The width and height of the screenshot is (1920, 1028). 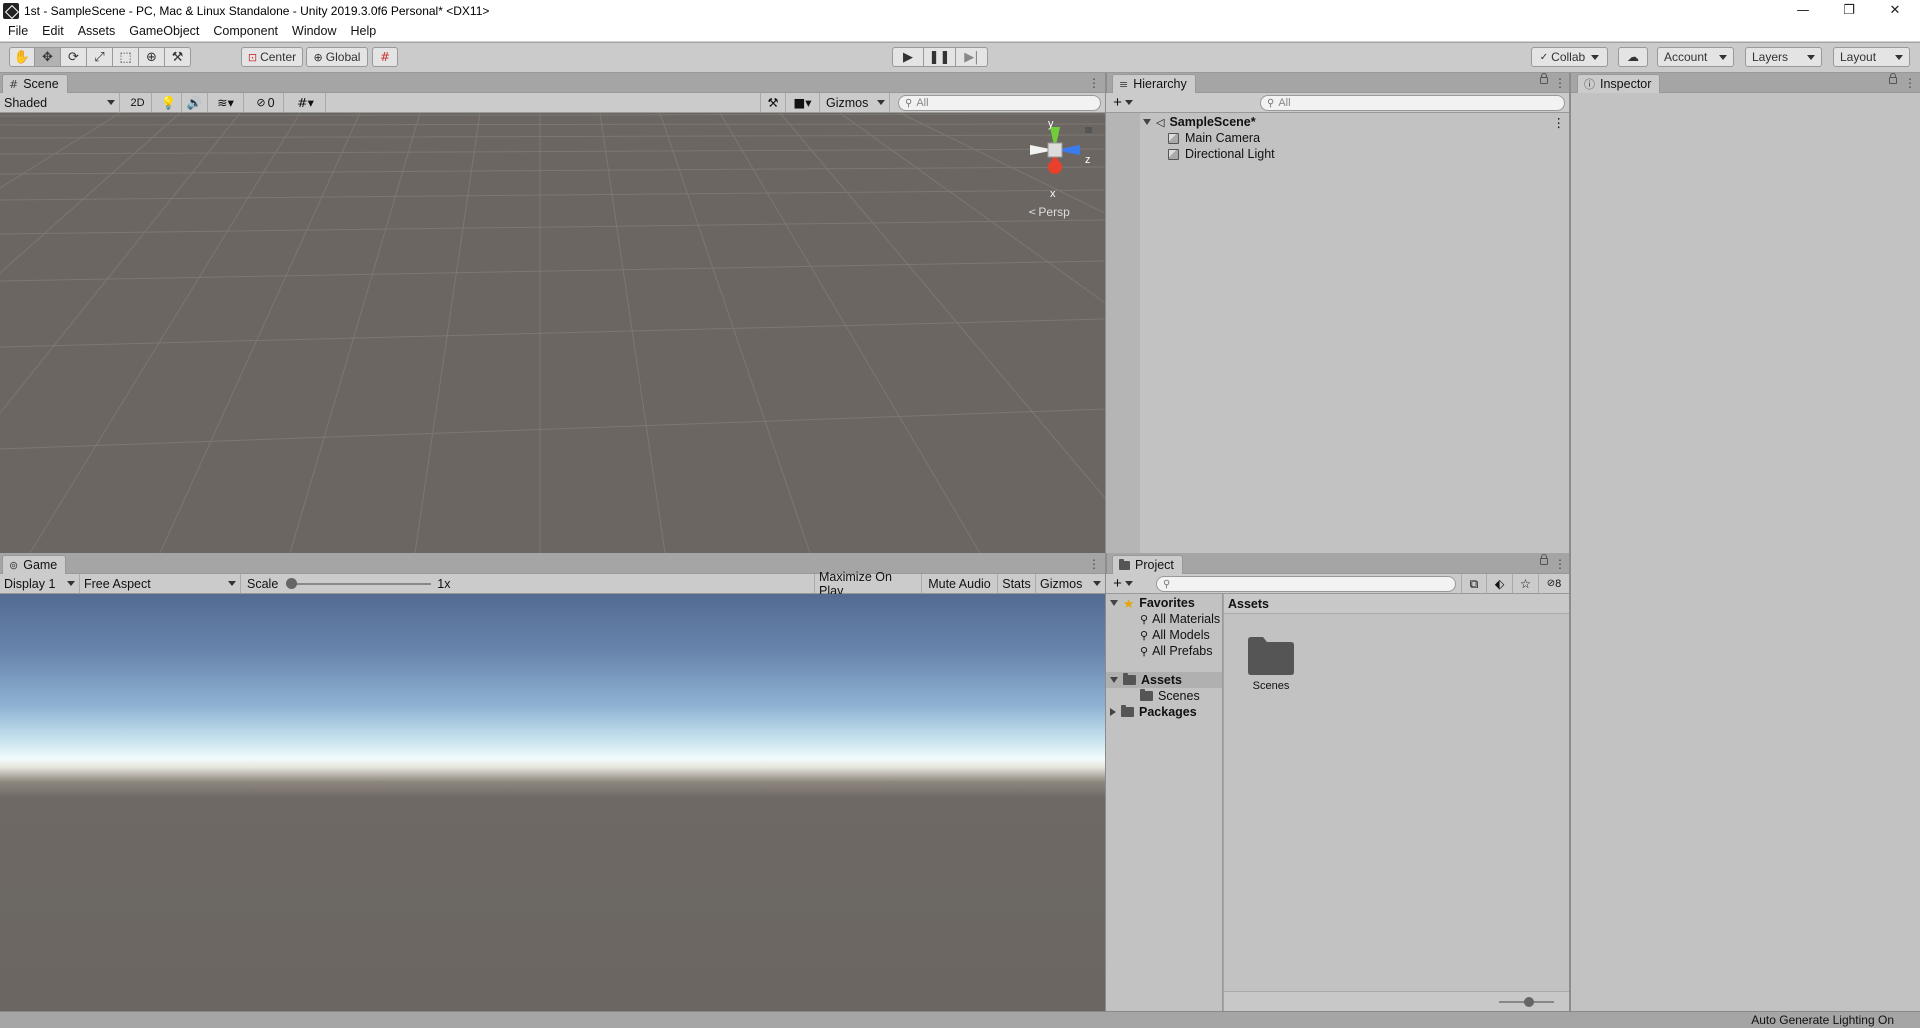 I want to click on menu-assets: Assets, so click(x=97, y=32).